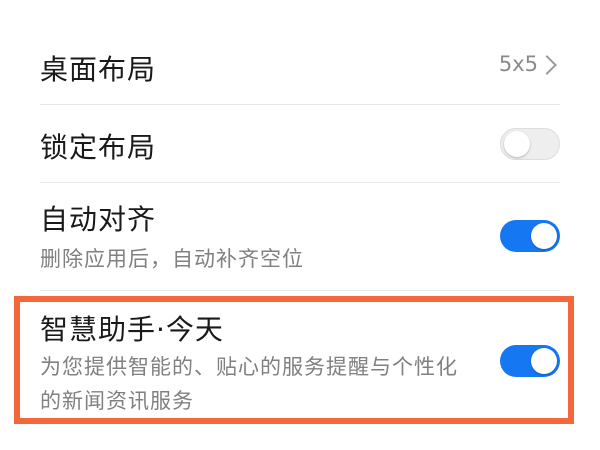 This screenshot has height=450, width=600. What do you see at coordinates (518, 64) in the screenshot?
I see `desktop-layout-value: 5x5` at bounding box center [518, 64].